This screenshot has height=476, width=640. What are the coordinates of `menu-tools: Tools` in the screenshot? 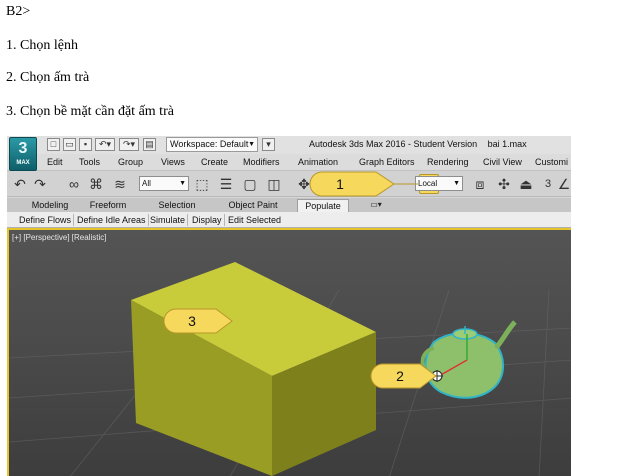 It's located at (89, 162).